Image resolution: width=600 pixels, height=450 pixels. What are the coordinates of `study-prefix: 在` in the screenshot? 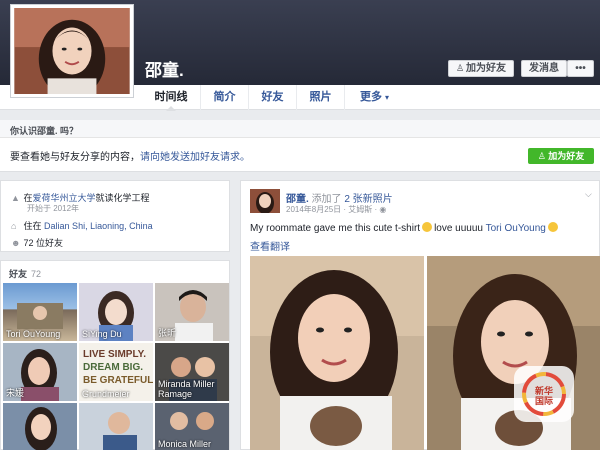 It's located at (28, 198).